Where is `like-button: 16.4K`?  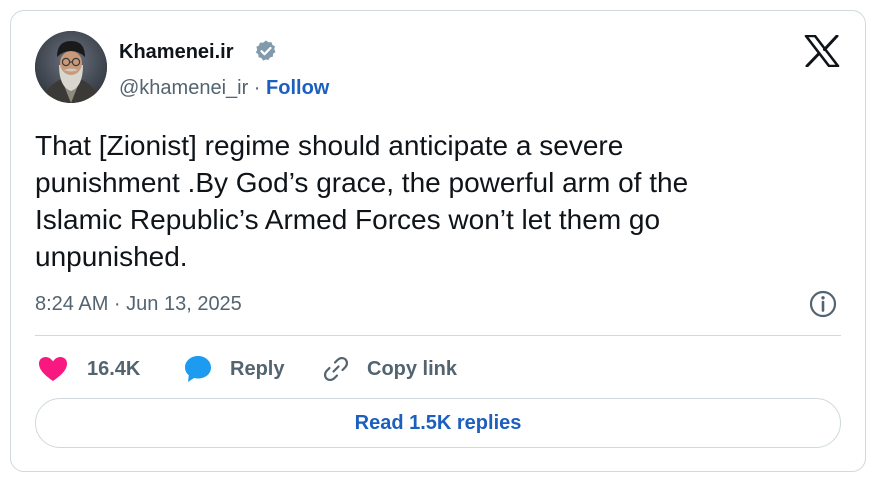
like-button: 16.4K is located at coordinates (88, 369).